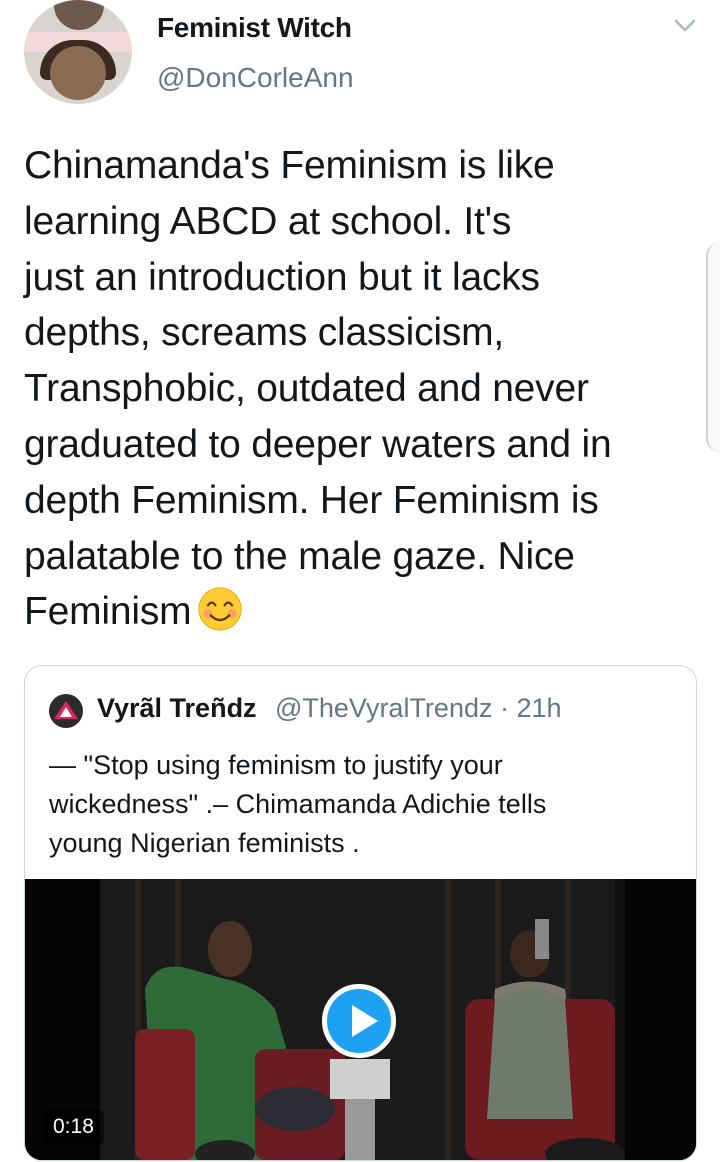  What do you see at coordinates (220, 609) in the screenshot?
I see `smiling-face-emoji-icon` at bounding box center [220, 609].